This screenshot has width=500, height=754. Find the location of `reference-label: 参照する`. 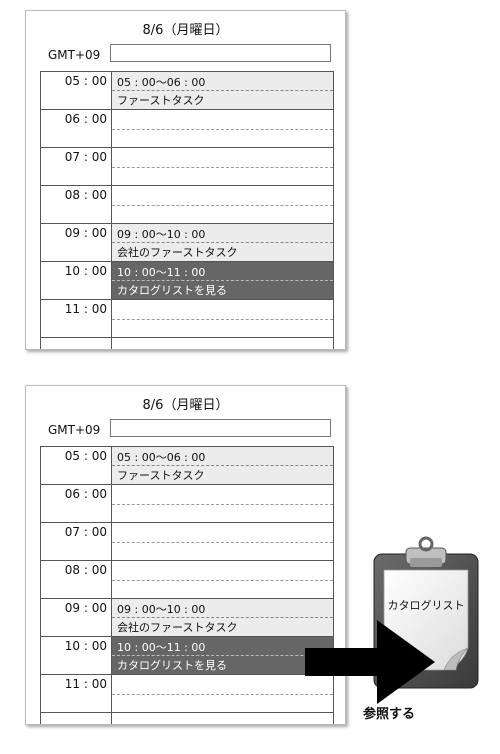

reference-label: 参照する is located at coordinates (389, 714).